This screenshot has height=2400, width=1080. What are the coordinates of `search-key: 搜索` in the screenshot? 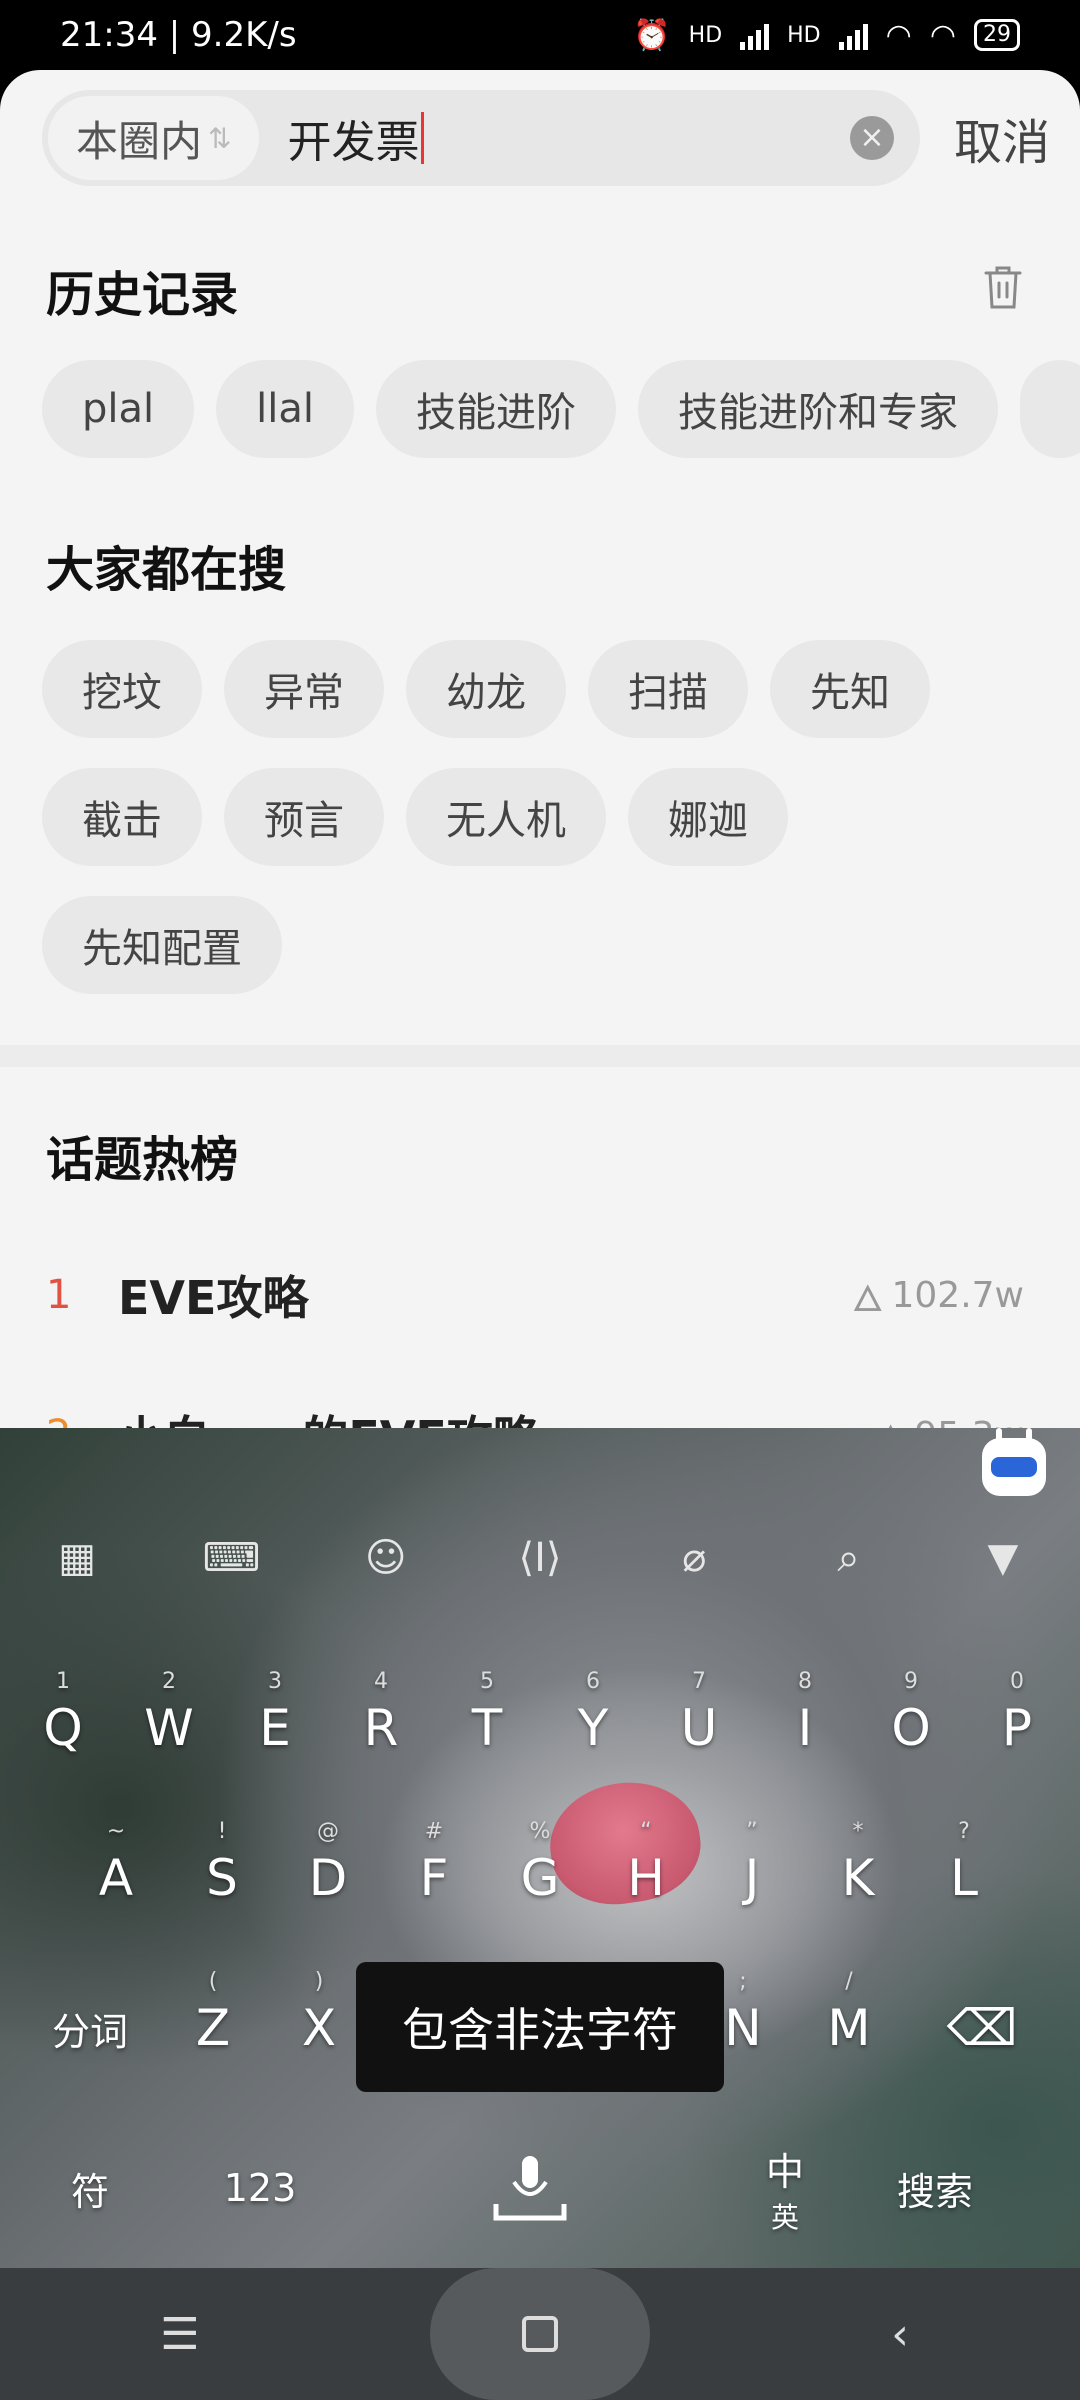 It's located at (935, 2188).